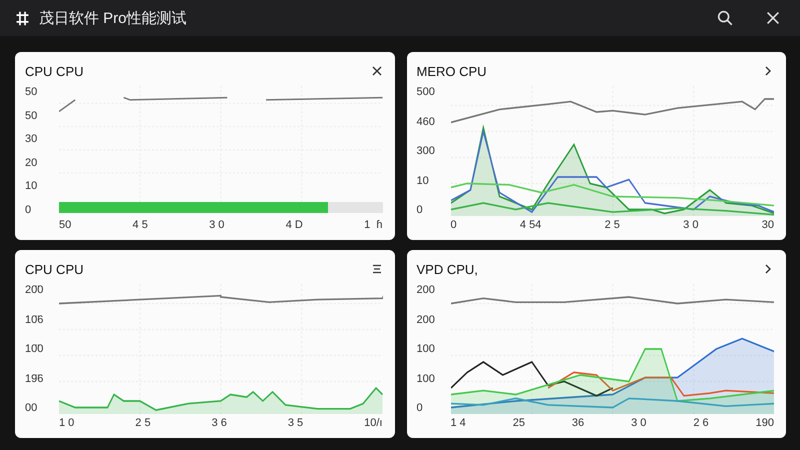  What do you see at coordinates (426, 92) in the screenshot?
I see `axis-label: 500` at bounding box center [426, 92].